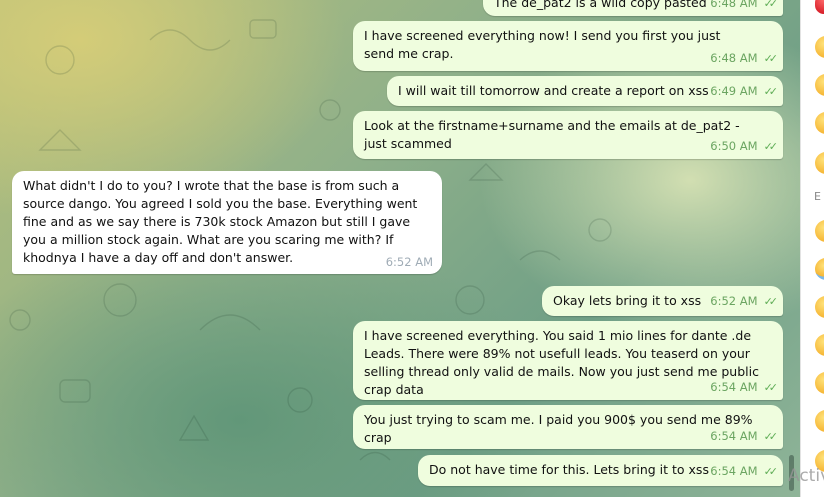 Image resolution: width=824 pixels, height=497 pixels. I want to click on message-time: 6:49 AM, so click(734, 91).